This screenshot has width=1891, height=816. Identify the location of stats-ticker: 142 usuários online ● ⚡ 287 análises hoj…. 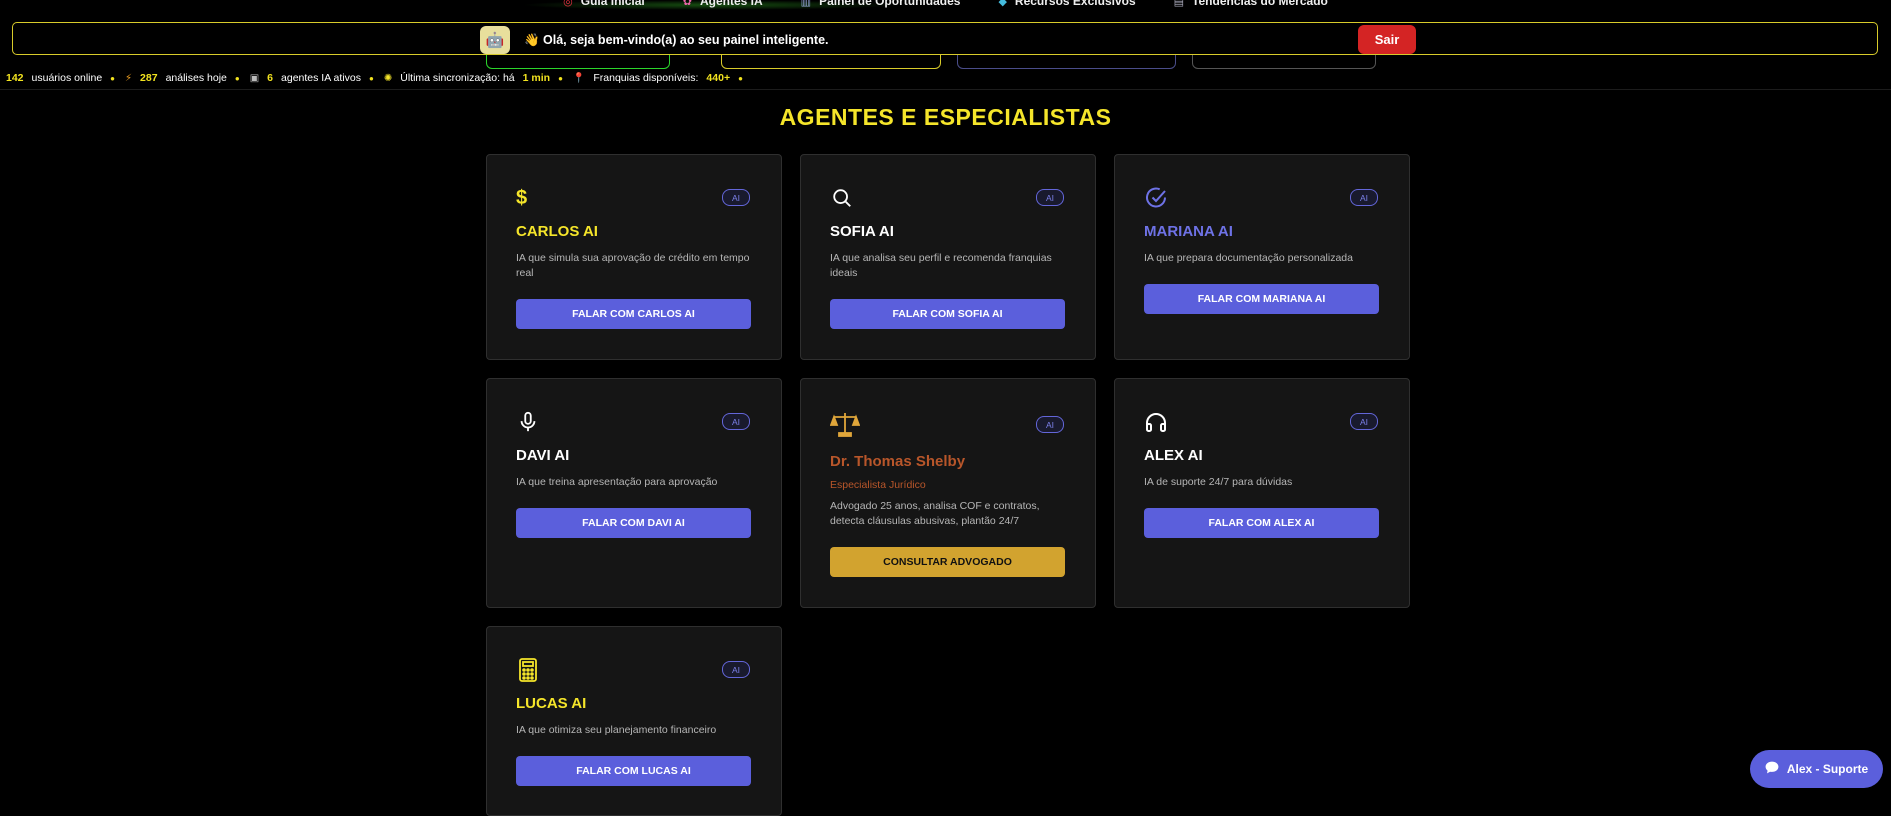
(379, 78).